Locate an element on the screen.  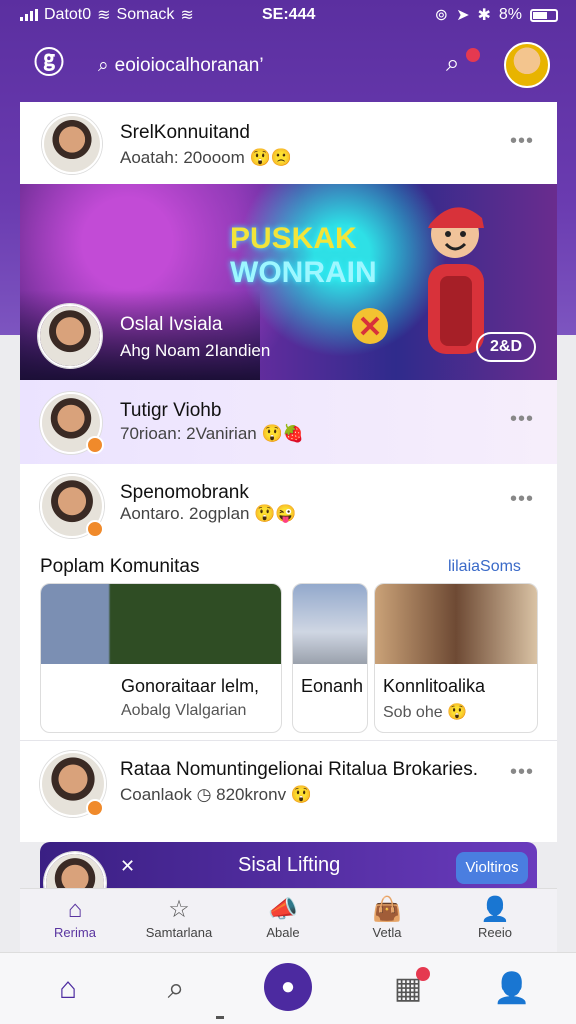
banner-title-line1: PUSKAK is located at coordinates (293, 238).